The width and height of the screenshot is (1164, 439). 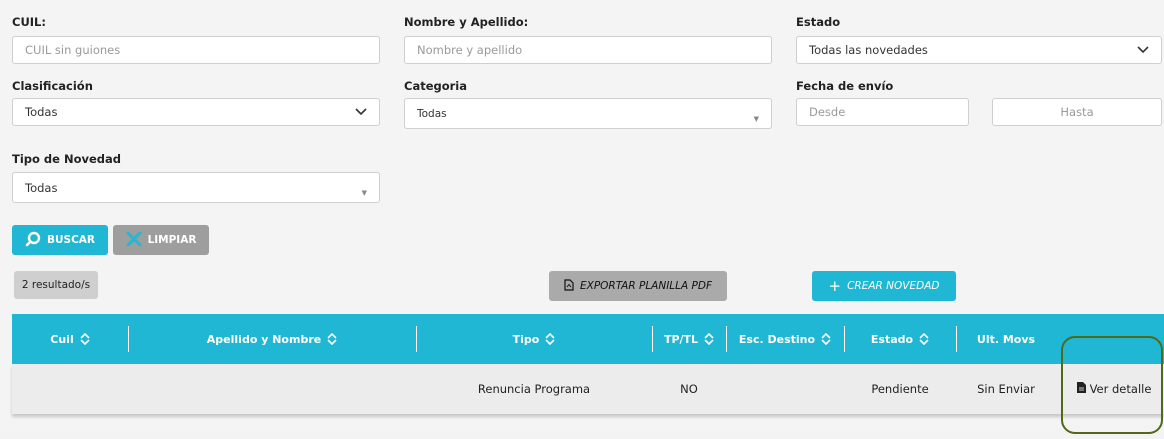 What do you see at coordinates (272, 389) in the screenshot?
I see `cell-nombre` at bounding box center [272, 389].